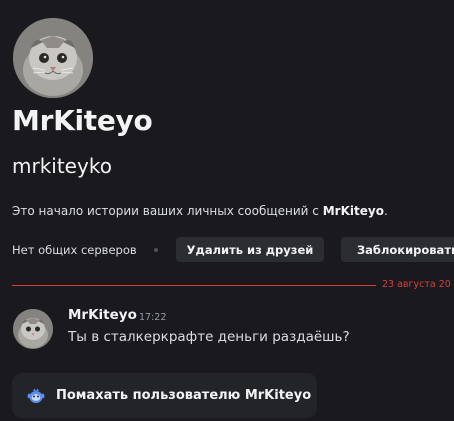 Image resolution: width=454 pixels, height=421 pixels. What do you see at coordinates (353, 211) in the screenshot?
I see `intro-name: MrKiteyo` at bounding box center [353, 211].